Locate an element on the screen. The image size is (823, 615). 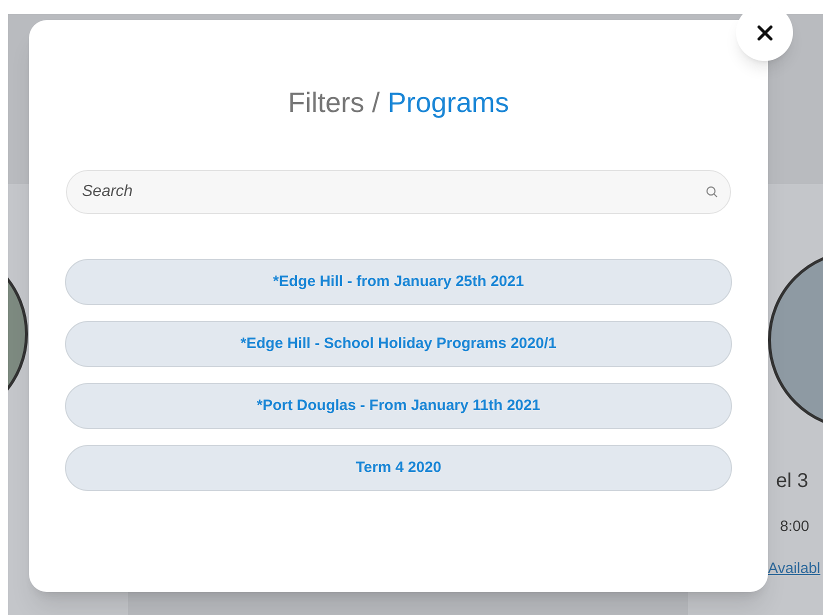
program-option: *Edge Hill - School Holiday Programs 2020/1 is located at coordinates (398, 344).